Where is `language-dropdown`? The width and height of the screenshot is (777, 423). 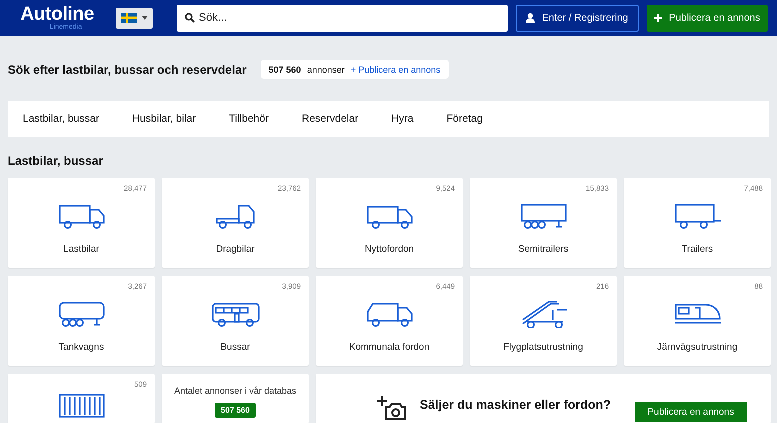 language-dropdown is located at coordinates (135, 18).